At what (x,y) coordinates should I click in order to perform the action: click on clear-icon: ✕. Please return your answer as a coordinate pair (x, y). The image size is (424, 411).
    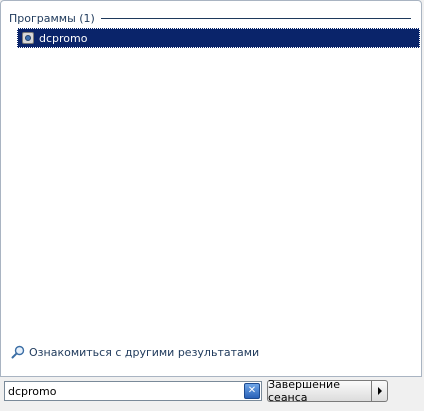
    Looking at the image, I should click on (252, 391).